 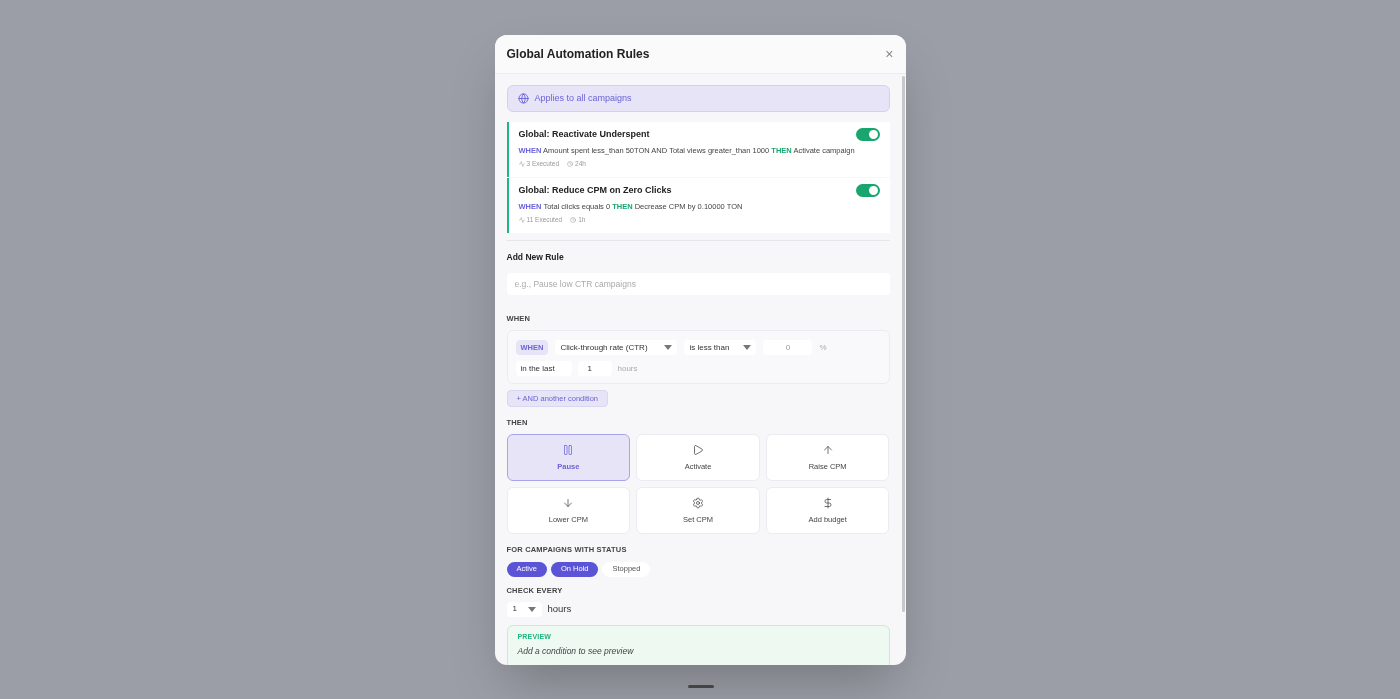 What do you see at coordinates (698, 502) in the screenshot?
I see `gear-icon` at bounding box center [698, 502].